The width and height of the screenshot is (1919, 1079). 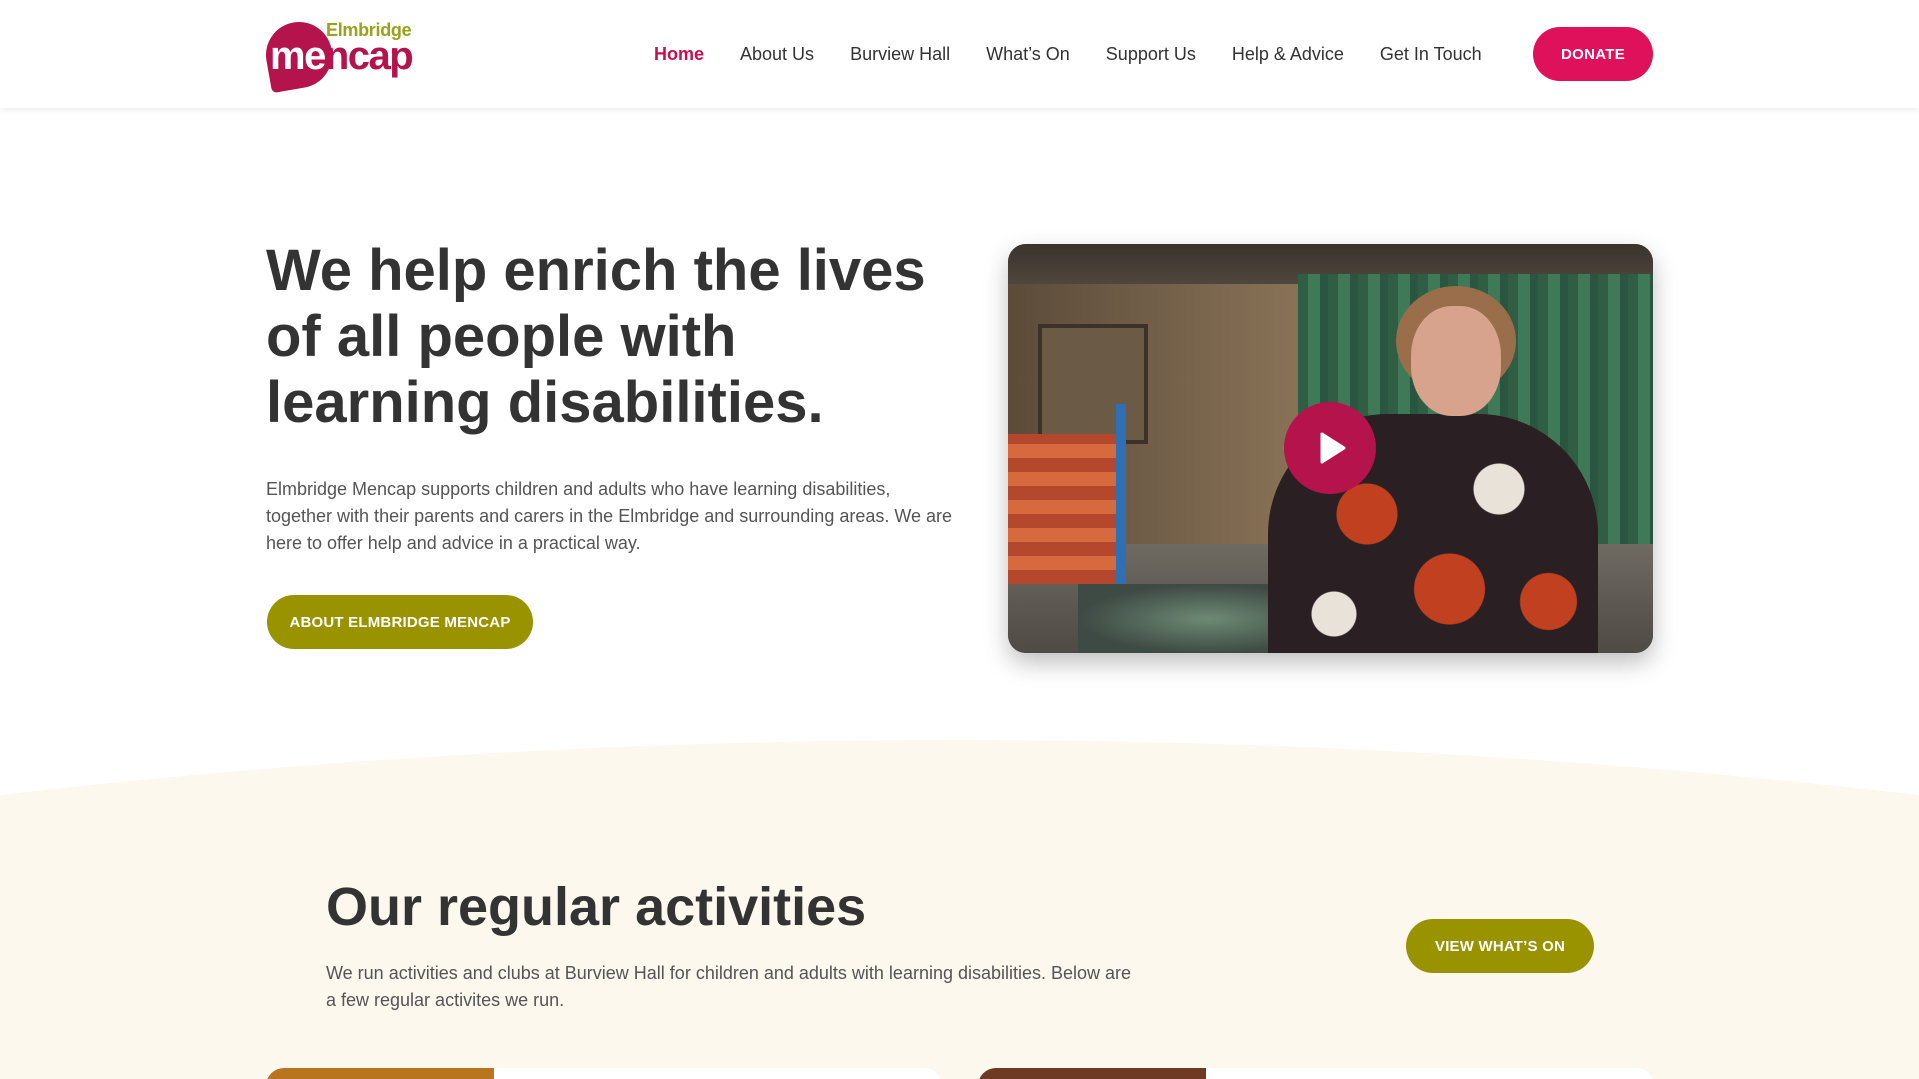 I want to click on play-icon, so click(x=1332, y=448).